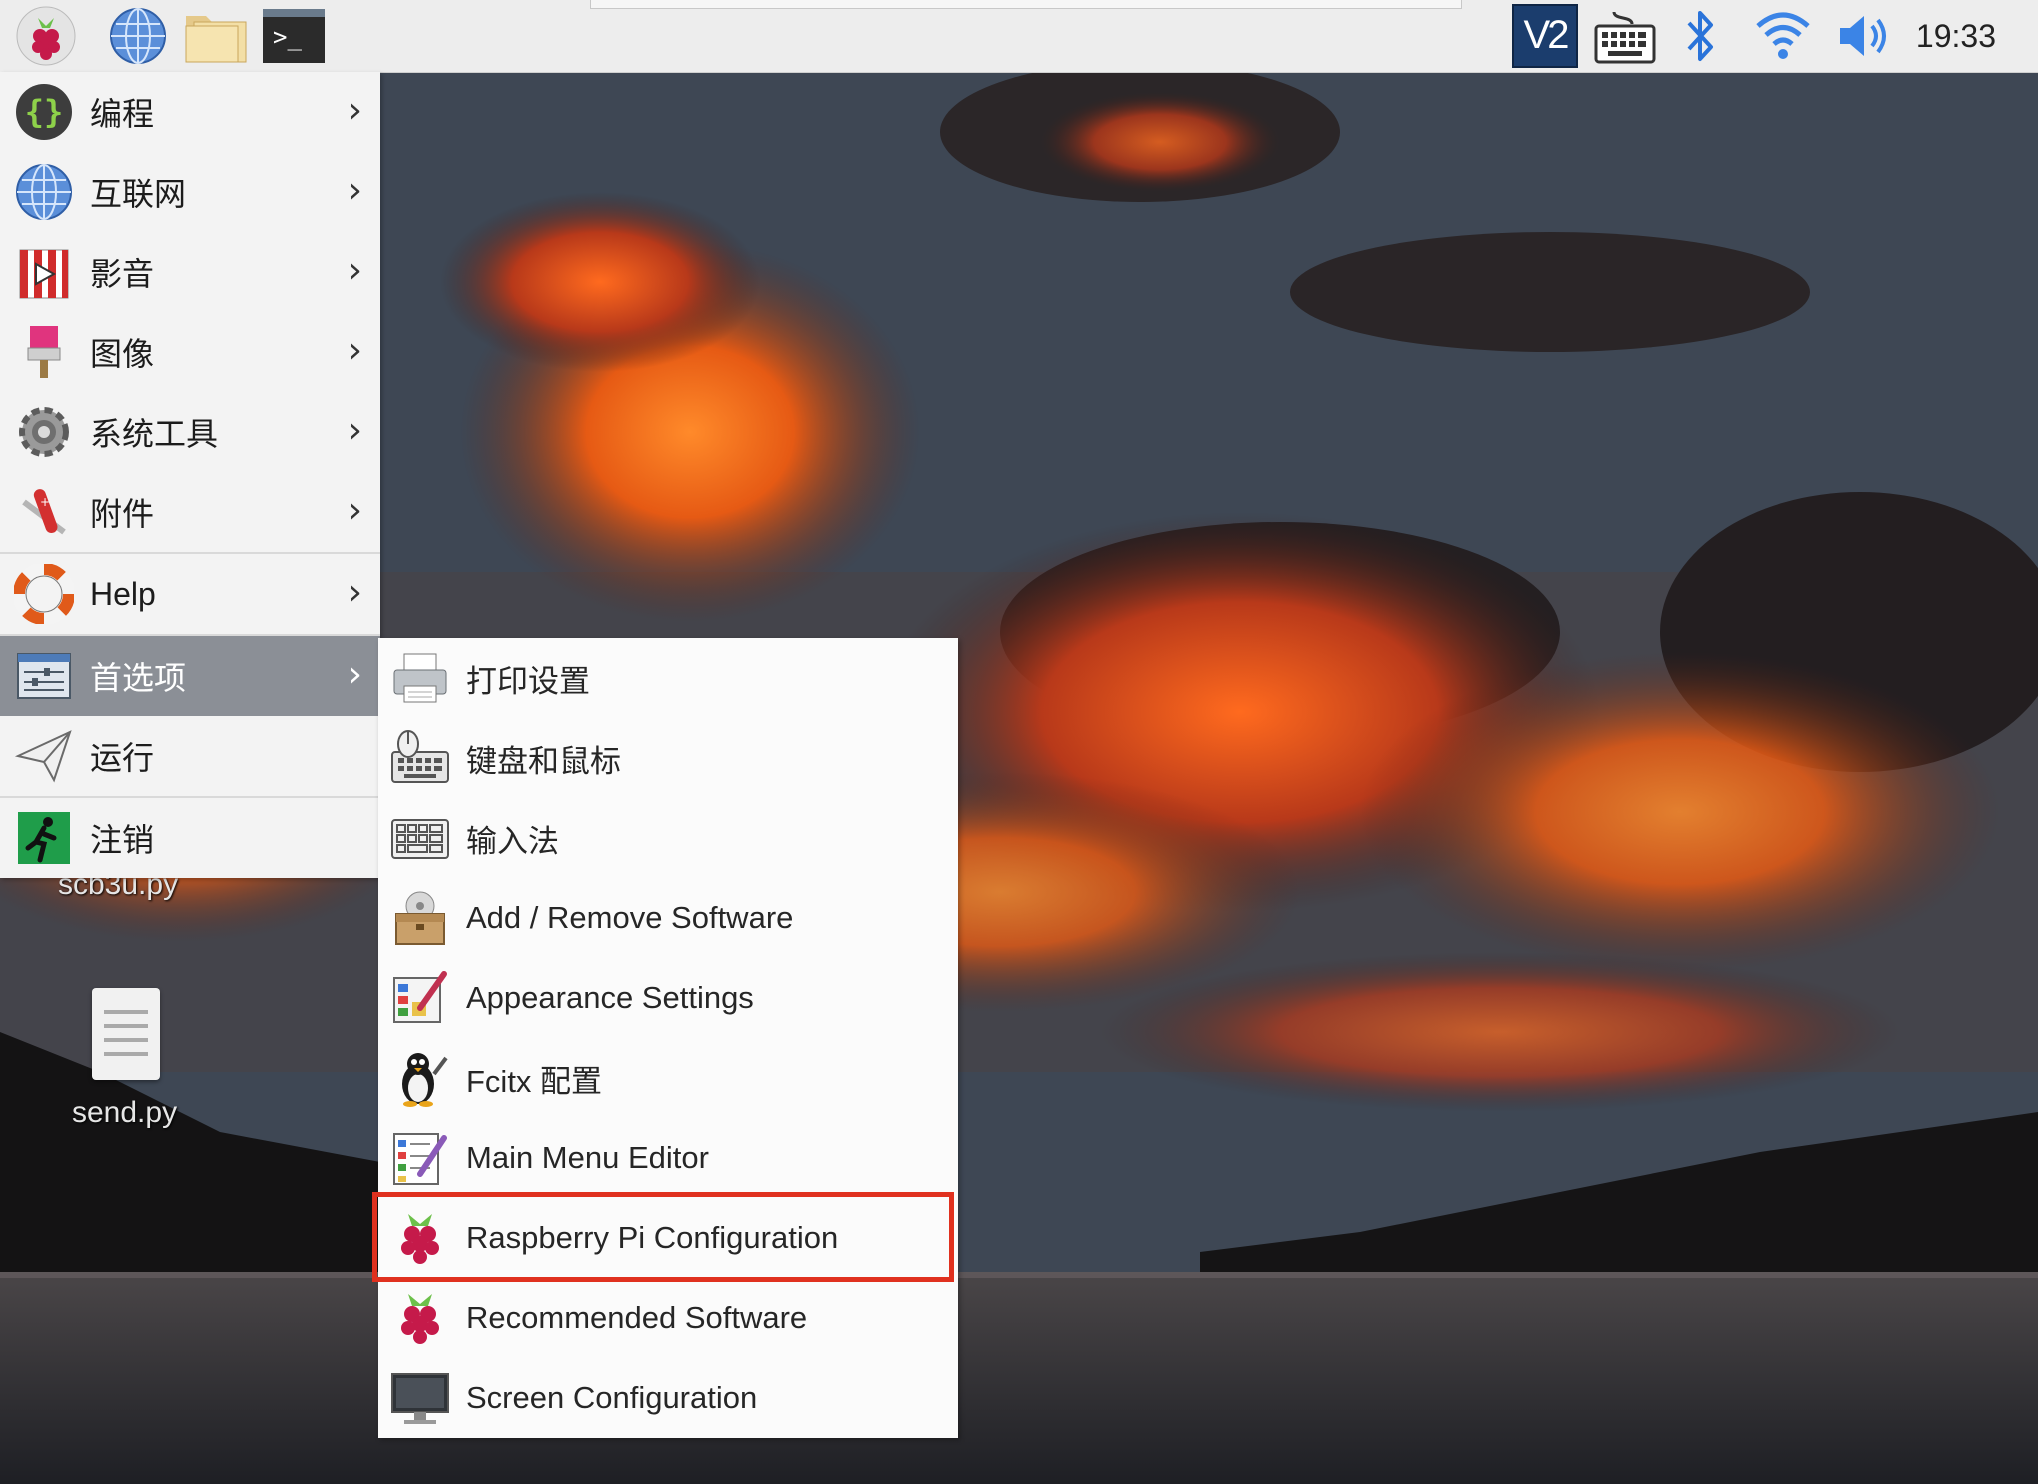  What do you see at coordinates (44, 352) in the screenshot?
I see `graphics-icon` at bounding box center [44, 352].